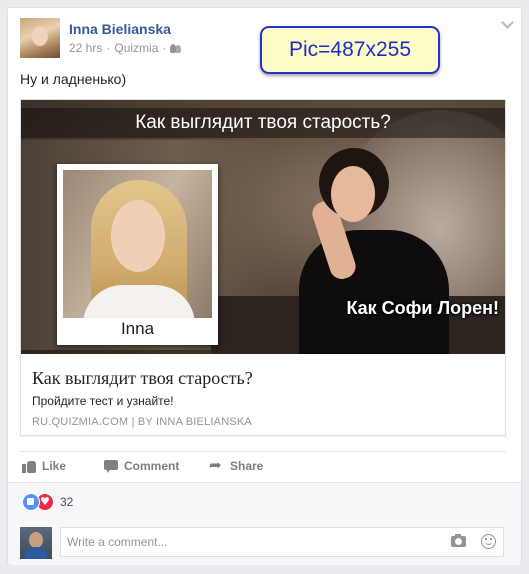 The height and width of the screenshot is (574, 529). What do you see at coordinates (36, 543) in the screenshot?
I see `viewer-avatar` at bounding box center [36, 543].